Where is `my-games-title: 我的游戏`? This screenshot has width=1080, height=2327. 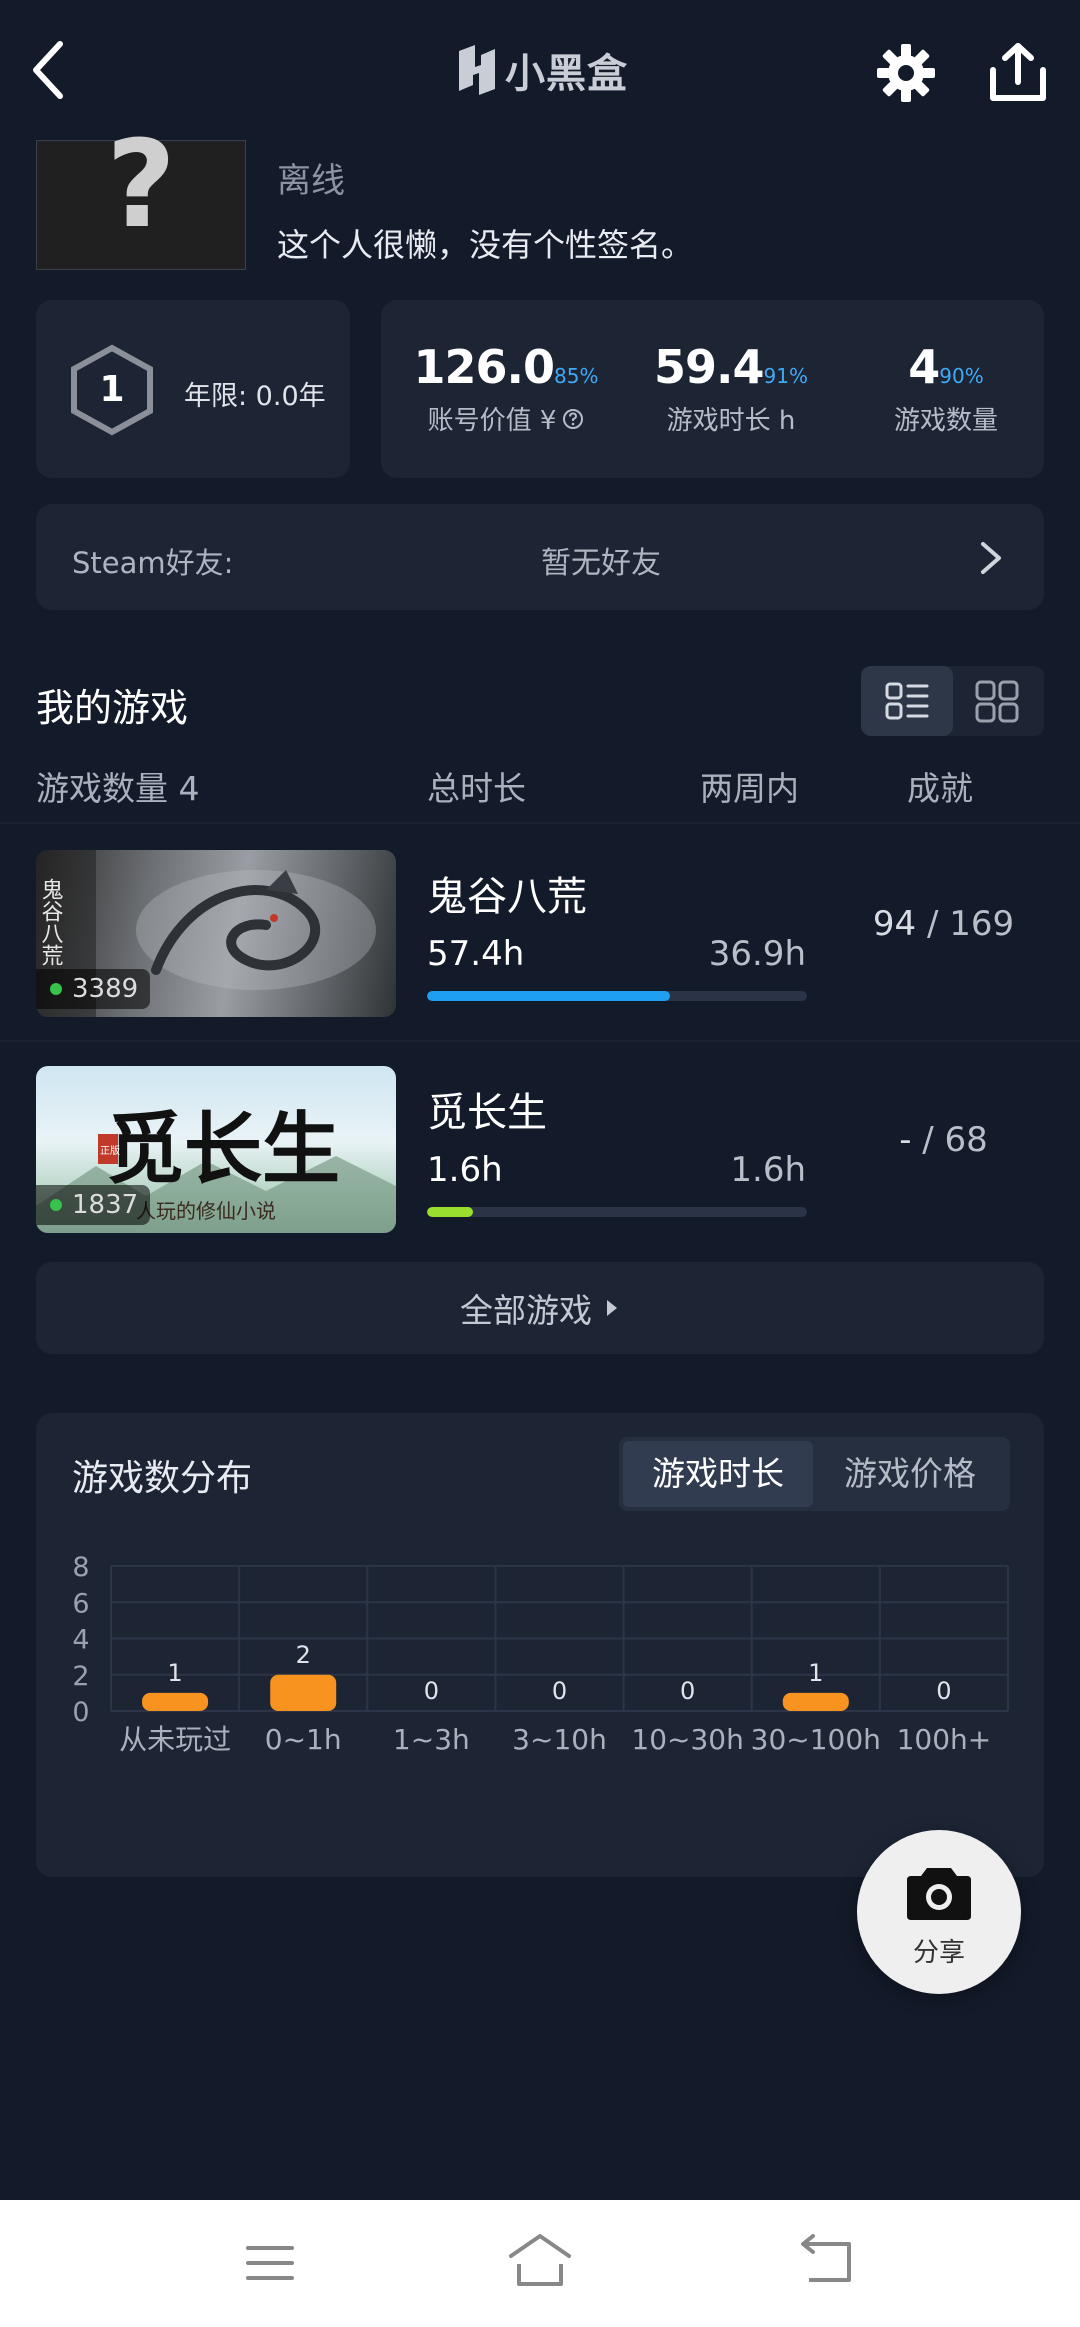
my-games-title: 我的游戏 is located at coordinates (112, 708).